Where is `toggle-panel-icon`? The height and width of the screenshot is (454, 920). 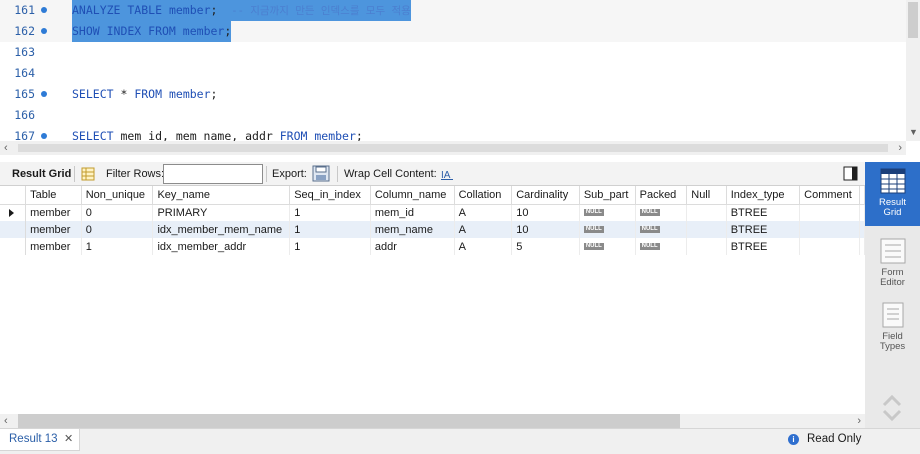
toggle-panel-icon is located at coordinates (850, 173).